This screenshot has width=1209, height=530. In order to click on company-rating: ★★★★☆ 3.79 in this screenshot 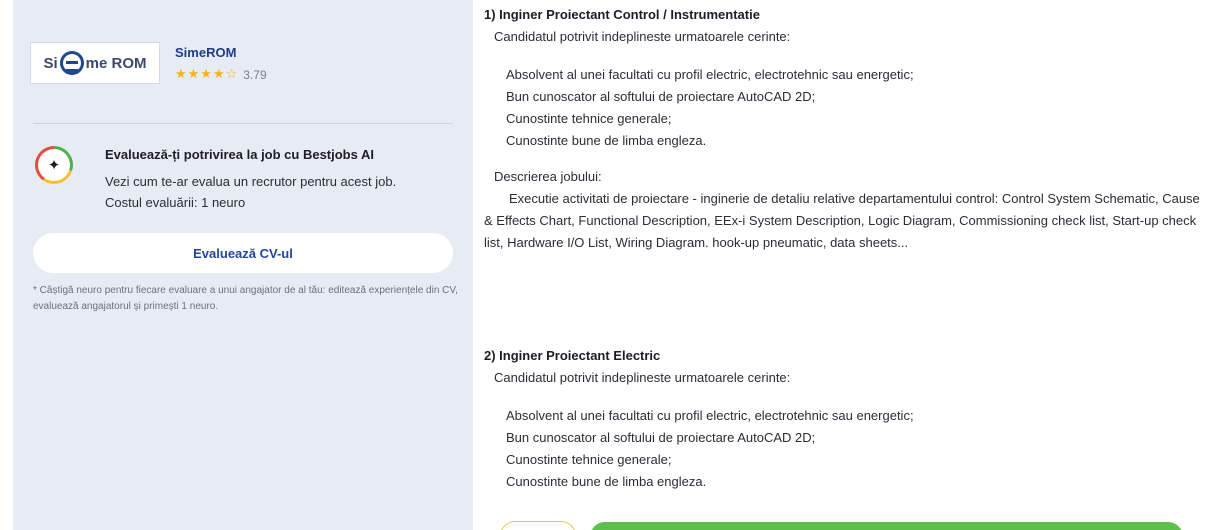, I will do `click(221, 74)`.